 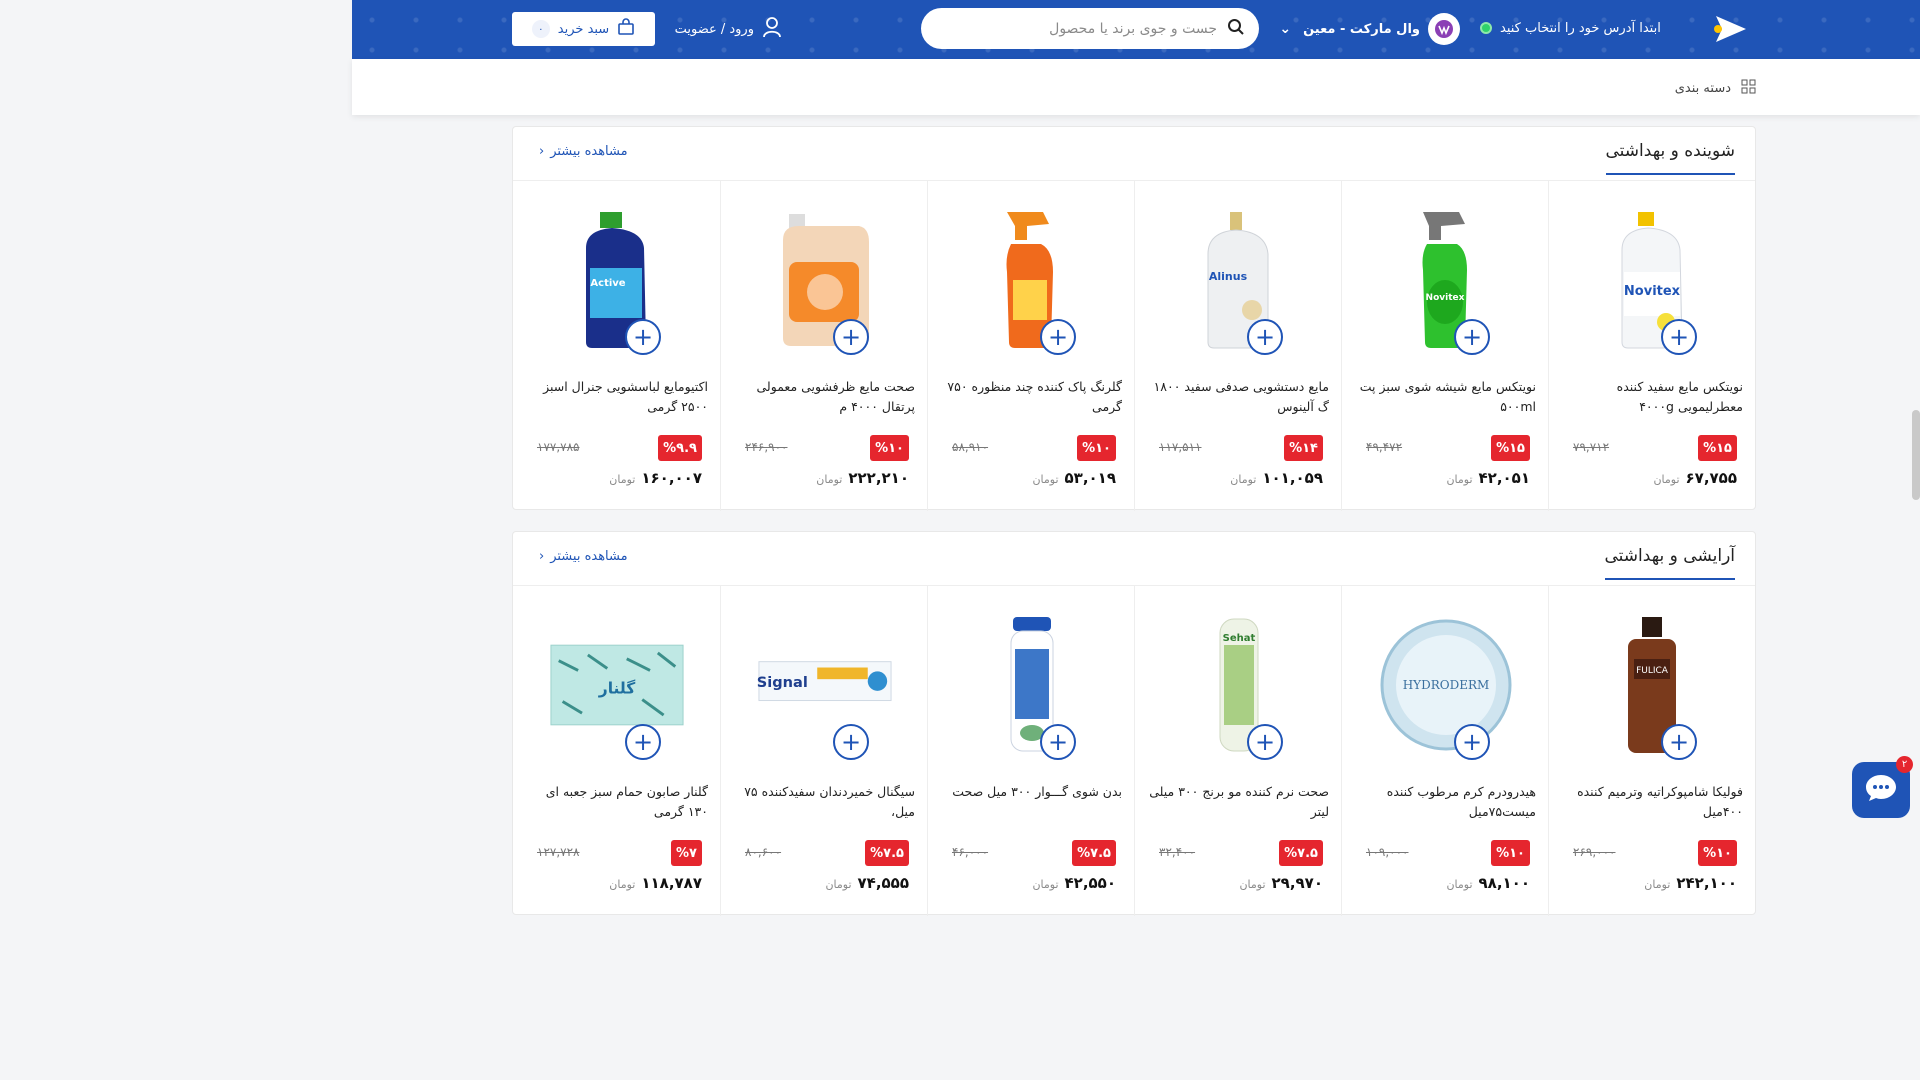 What do you see at coordinates (1729, 29) in the screenshot?
I see `site-logo` at bounding box center [1729, 29].